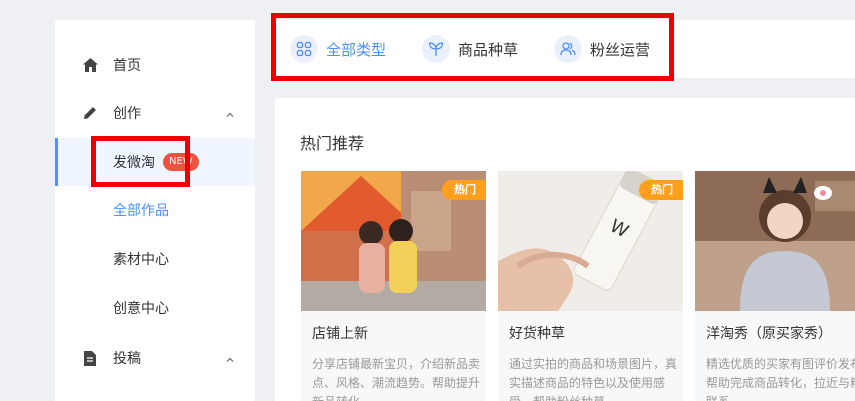  What do you see at coordinates (340, 334) in the screenshot?
I see `card-title: 店铺上新` at bounding box center [340, 334].